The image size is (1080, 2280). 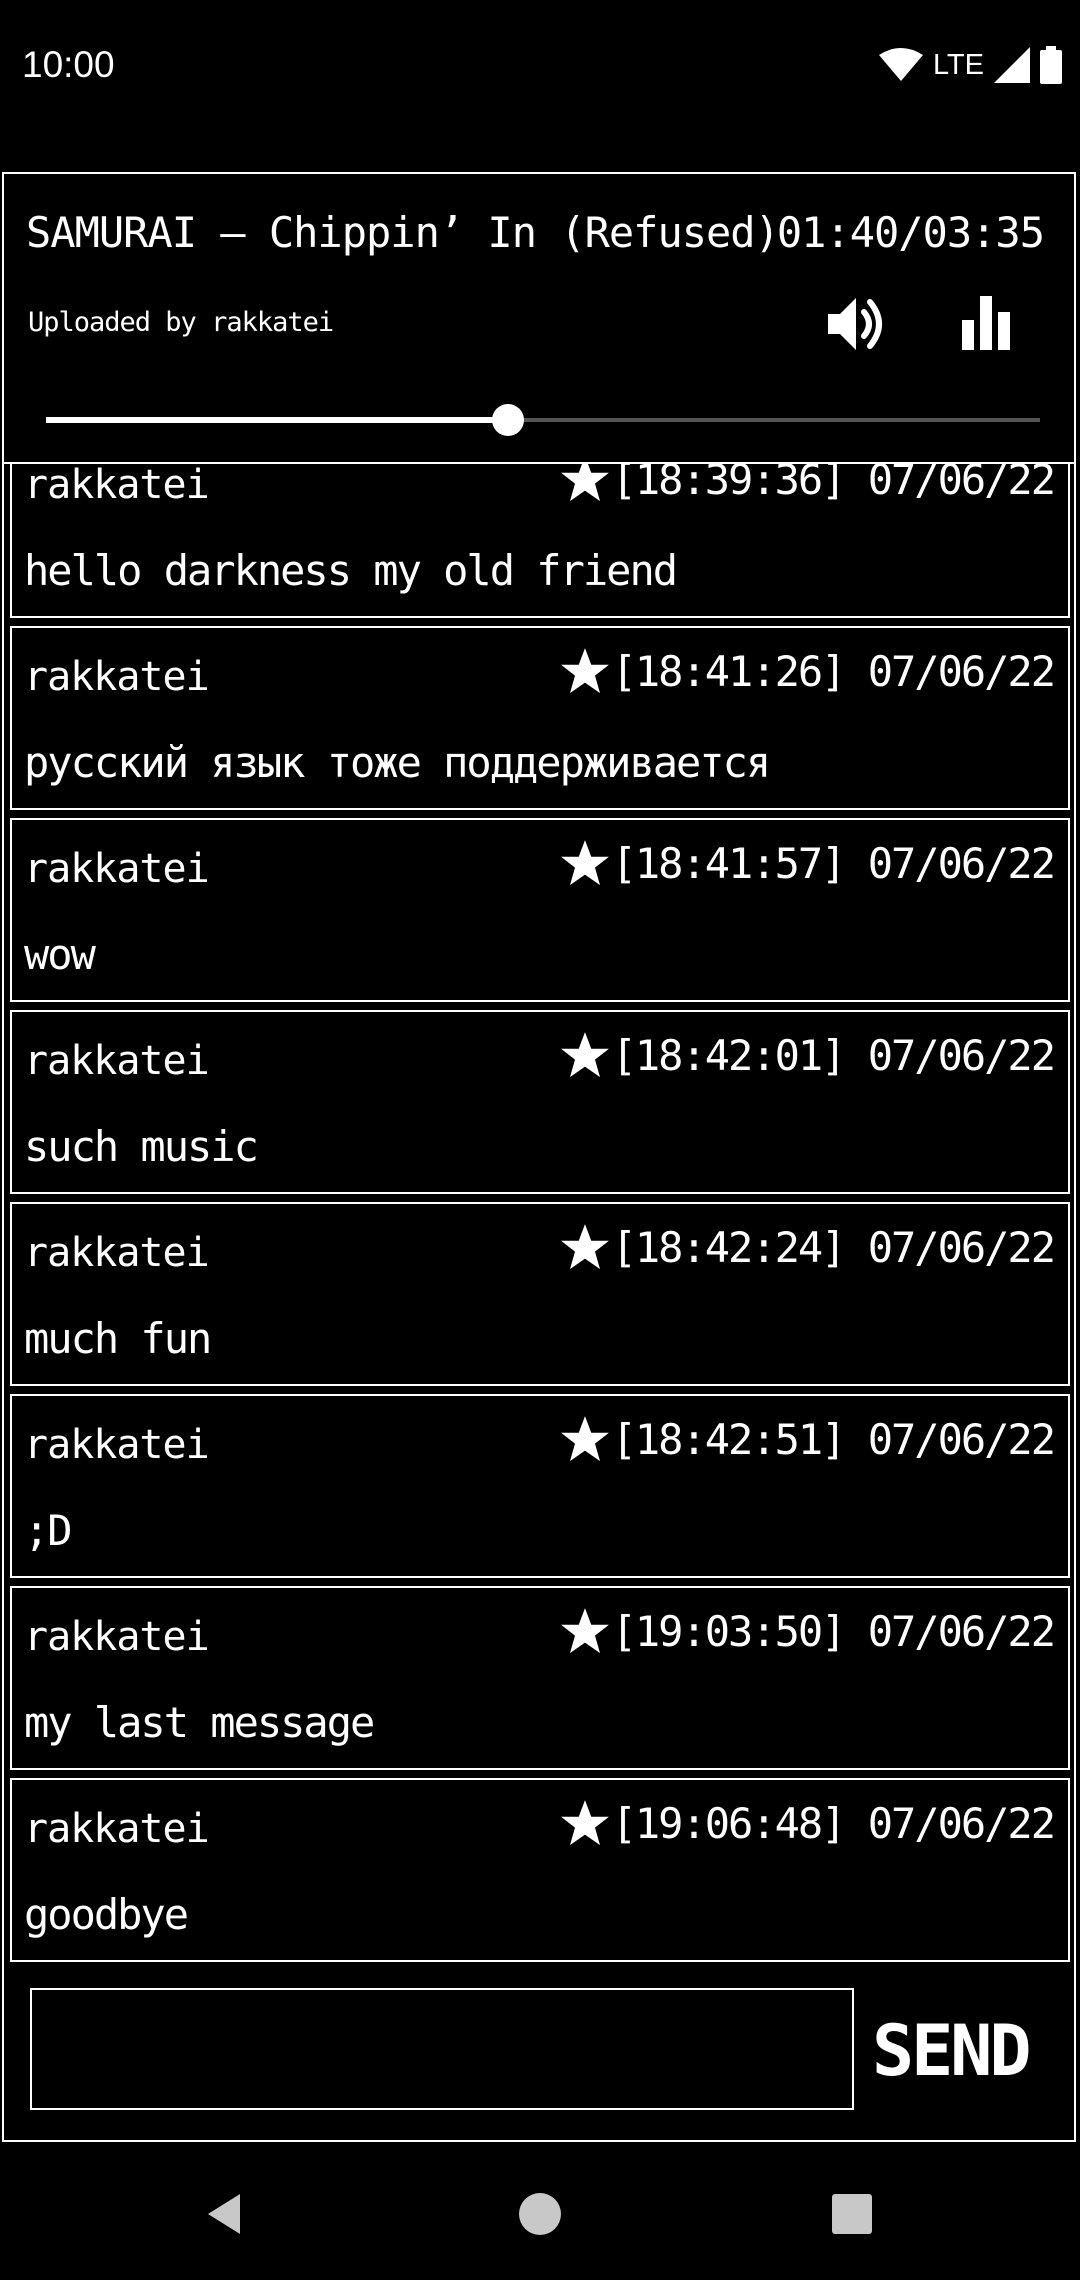 What do you see at coordinates (958, 64) in the screenshot?
I see `network-label: LTE` at bounding box center [958, 64].